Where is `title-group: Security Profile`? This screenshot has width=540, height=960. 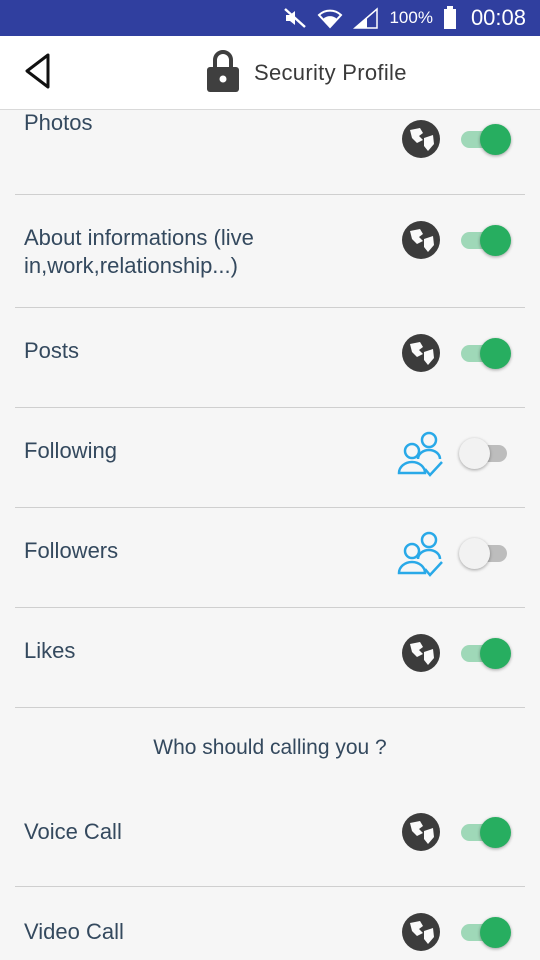 title-group: Security Profile is located at coordinates (306, 73).